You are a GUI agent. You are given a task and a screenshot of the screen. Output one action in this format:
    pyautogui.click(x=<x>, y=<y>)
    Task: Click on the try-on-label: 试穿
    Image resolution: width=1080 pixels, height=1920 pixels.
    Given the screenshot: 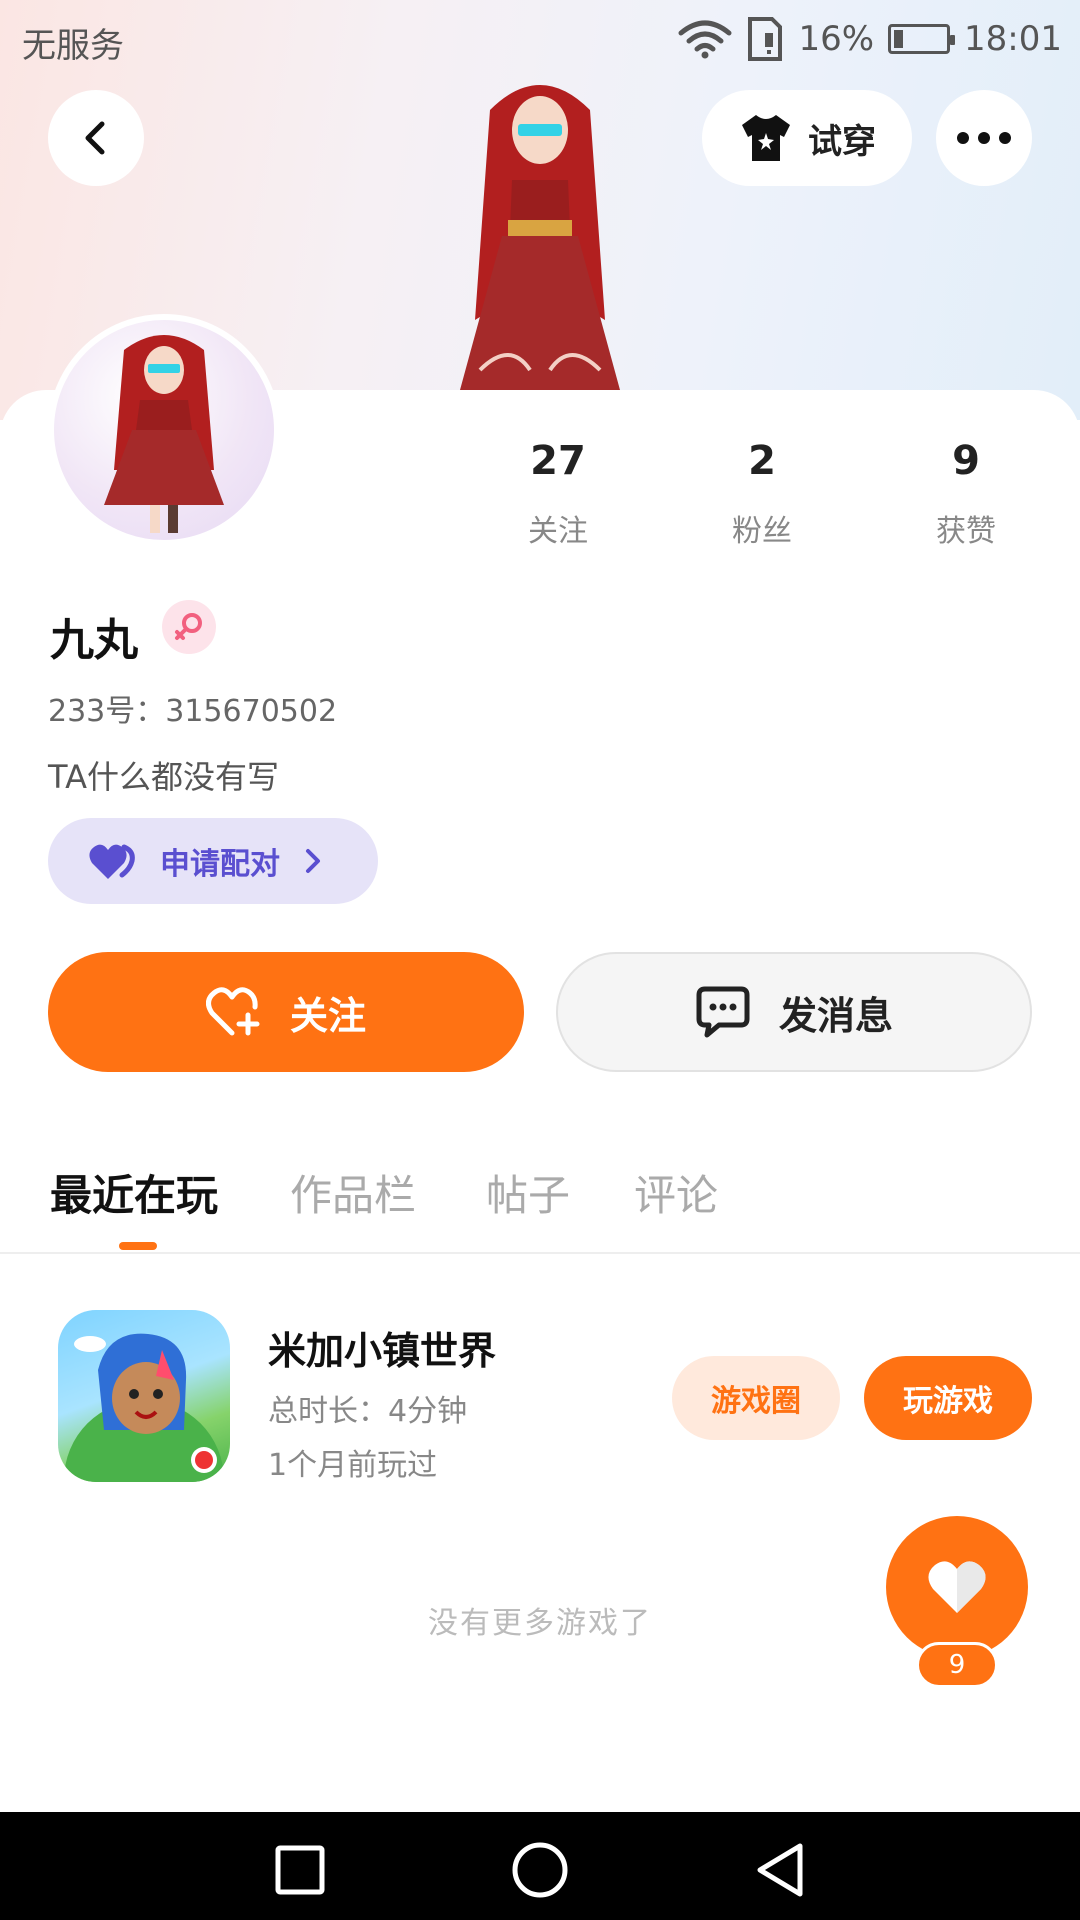 What is the action you would take?
    pyautogui.click(x=842, y=141)
    